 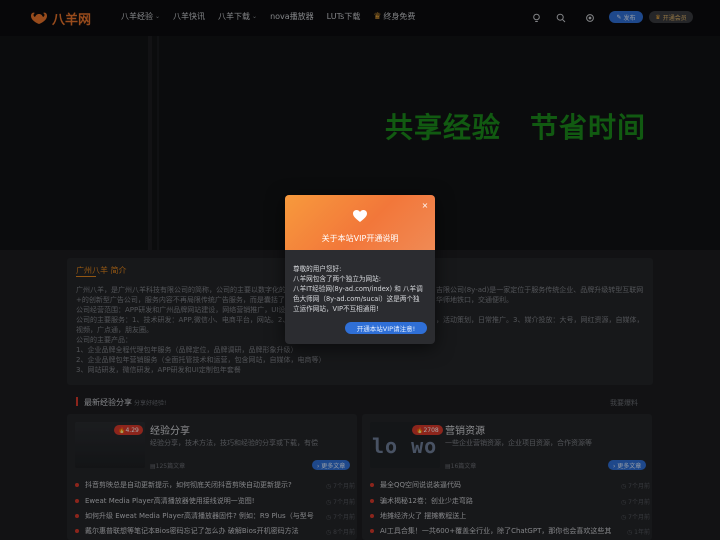 I want to click on modal-line: 八羊IT经验网(8y-ad.com/index) 和 八羊调, so click(x=358, y=289).